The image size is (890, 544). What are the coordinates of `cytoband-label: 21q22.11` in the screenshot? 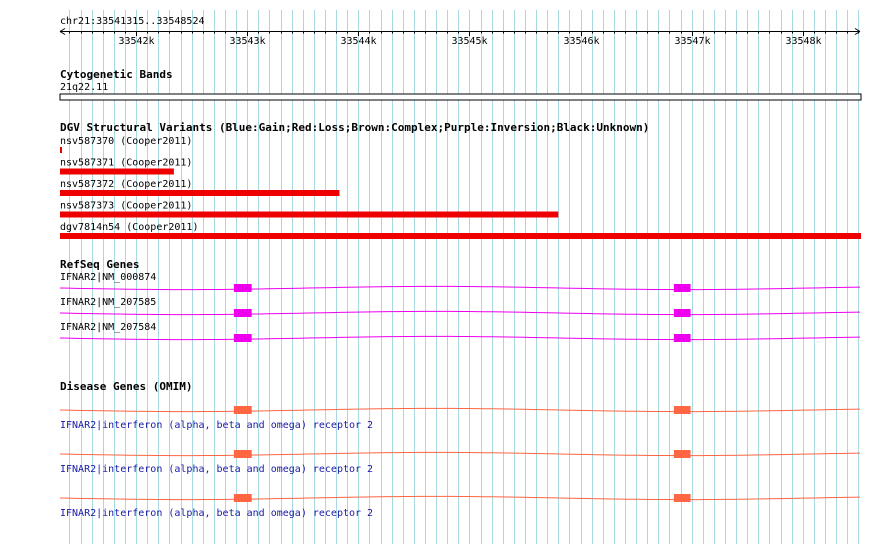 It's located at (84, 87).